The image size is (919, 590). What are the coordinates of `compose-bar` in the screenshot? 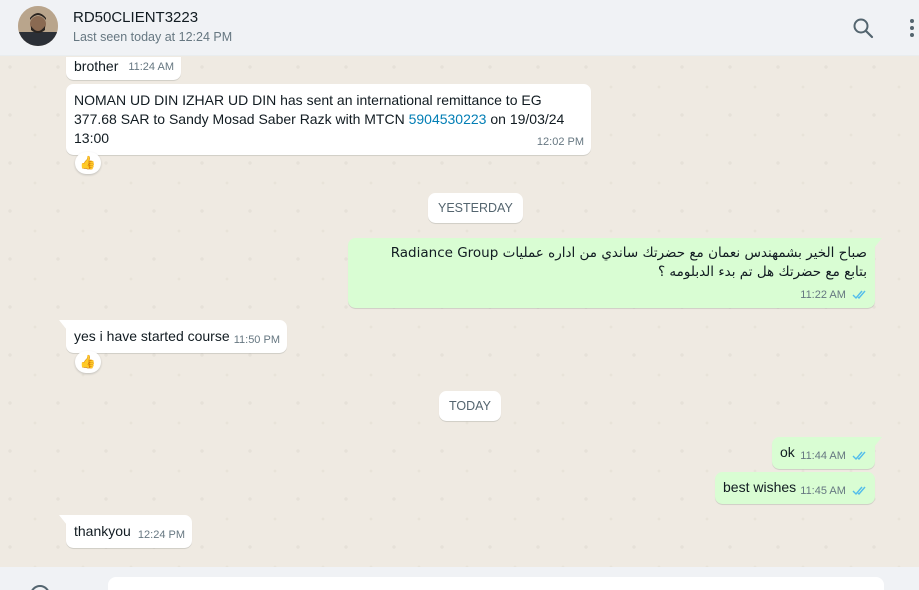 It's located at (459, 578).